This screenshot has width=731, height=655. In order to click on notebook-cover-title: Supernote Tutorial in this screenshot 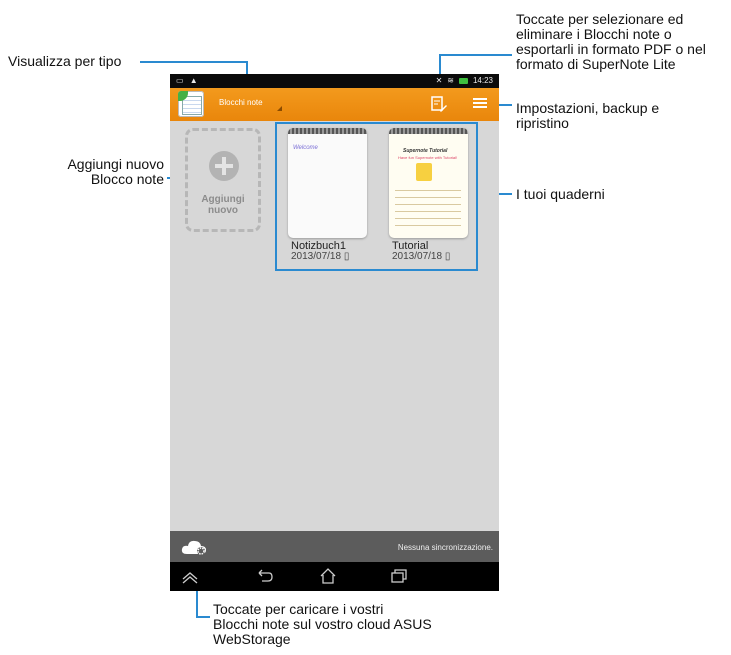, I will do `click(425, 151)`.